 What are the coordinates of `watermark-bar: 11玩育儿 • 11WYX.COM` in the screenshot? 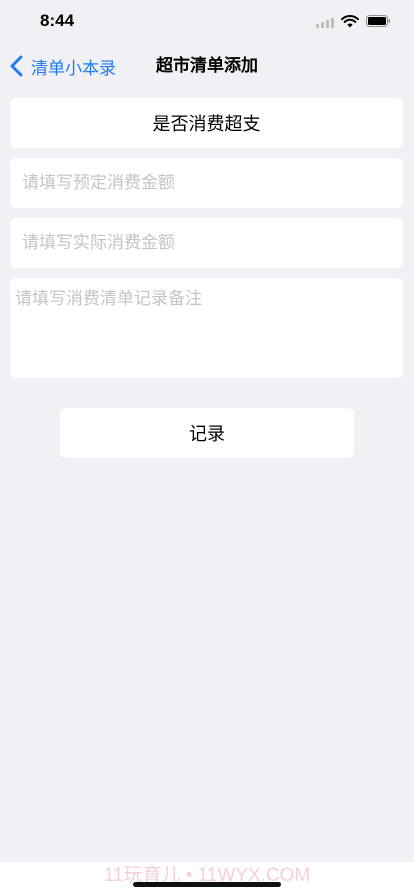 It's located at (207, 879).